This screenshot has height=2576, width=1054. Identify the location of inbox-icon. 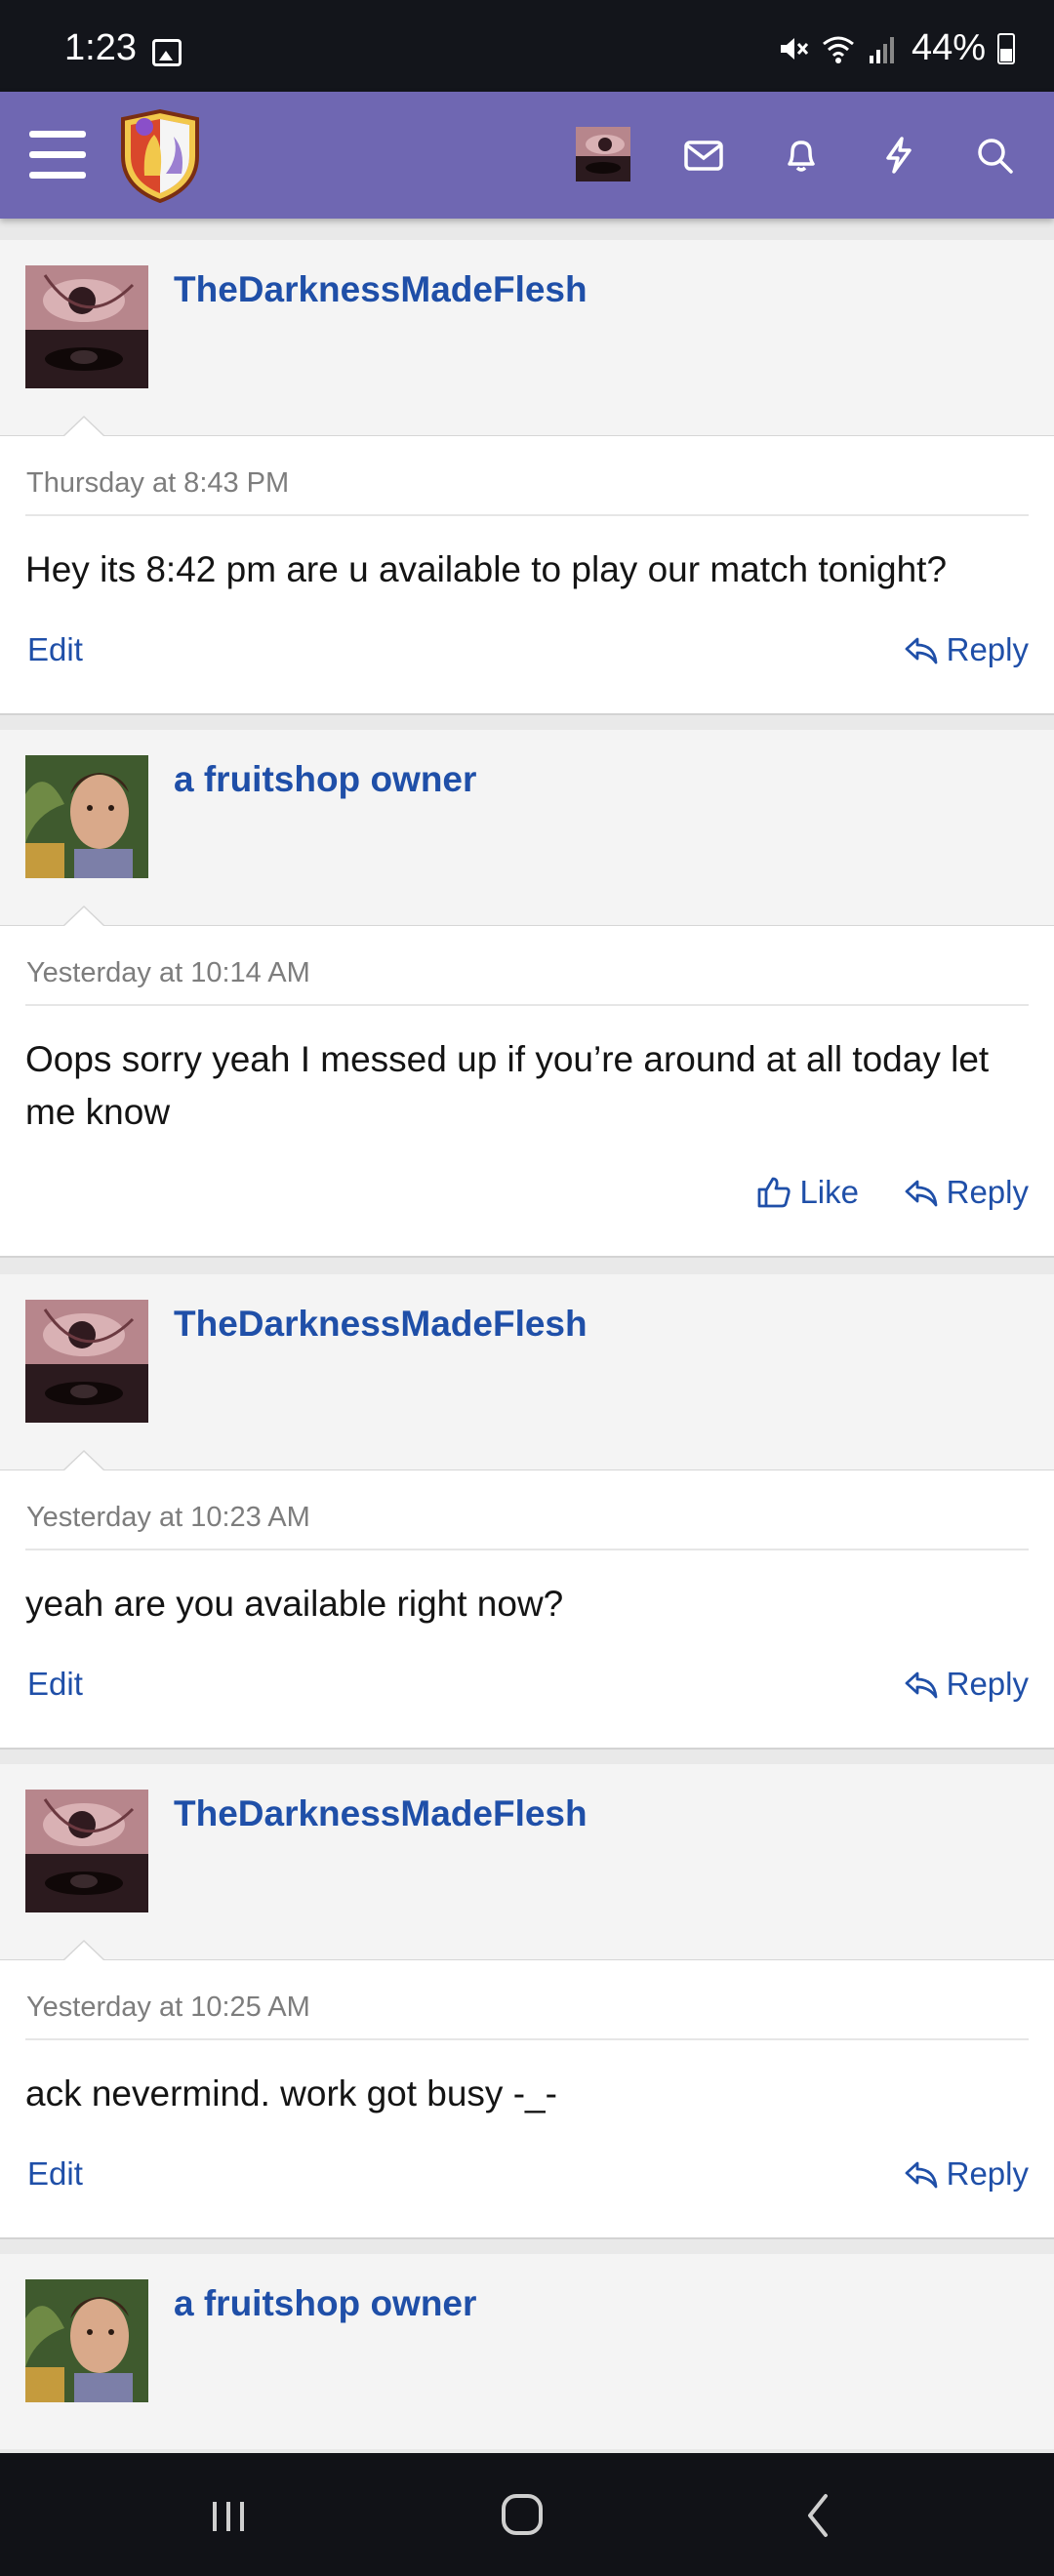
(703, 155).